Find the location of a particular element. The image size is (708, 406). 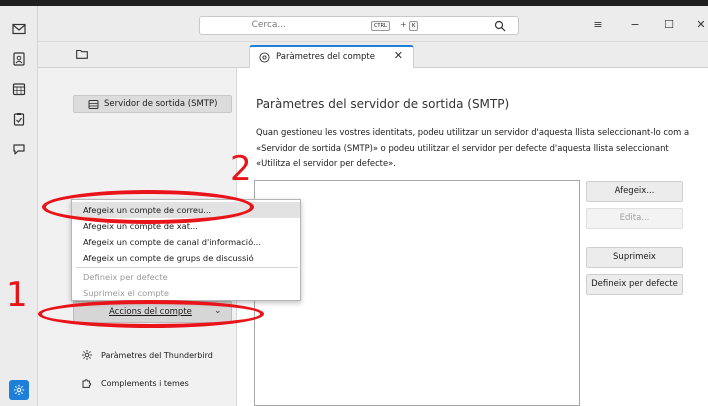

shortcut-k-key: K is located at coordinates (414, 26).